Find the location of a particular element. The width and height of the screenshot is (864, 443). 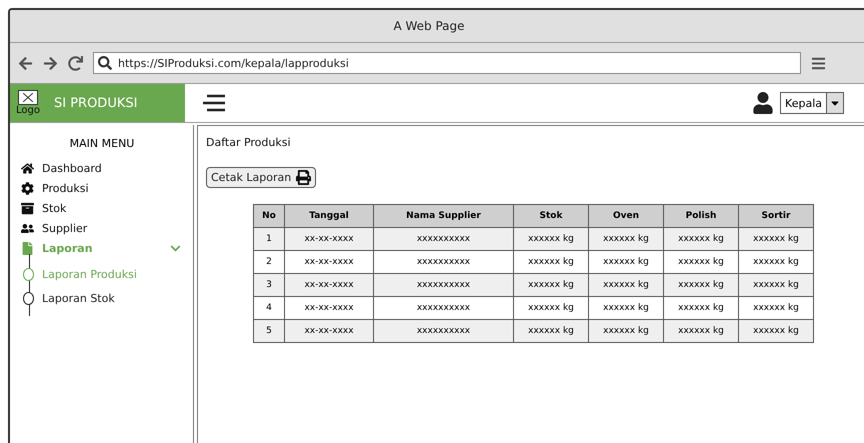

printer-icon is located at coordinates (304, 177).